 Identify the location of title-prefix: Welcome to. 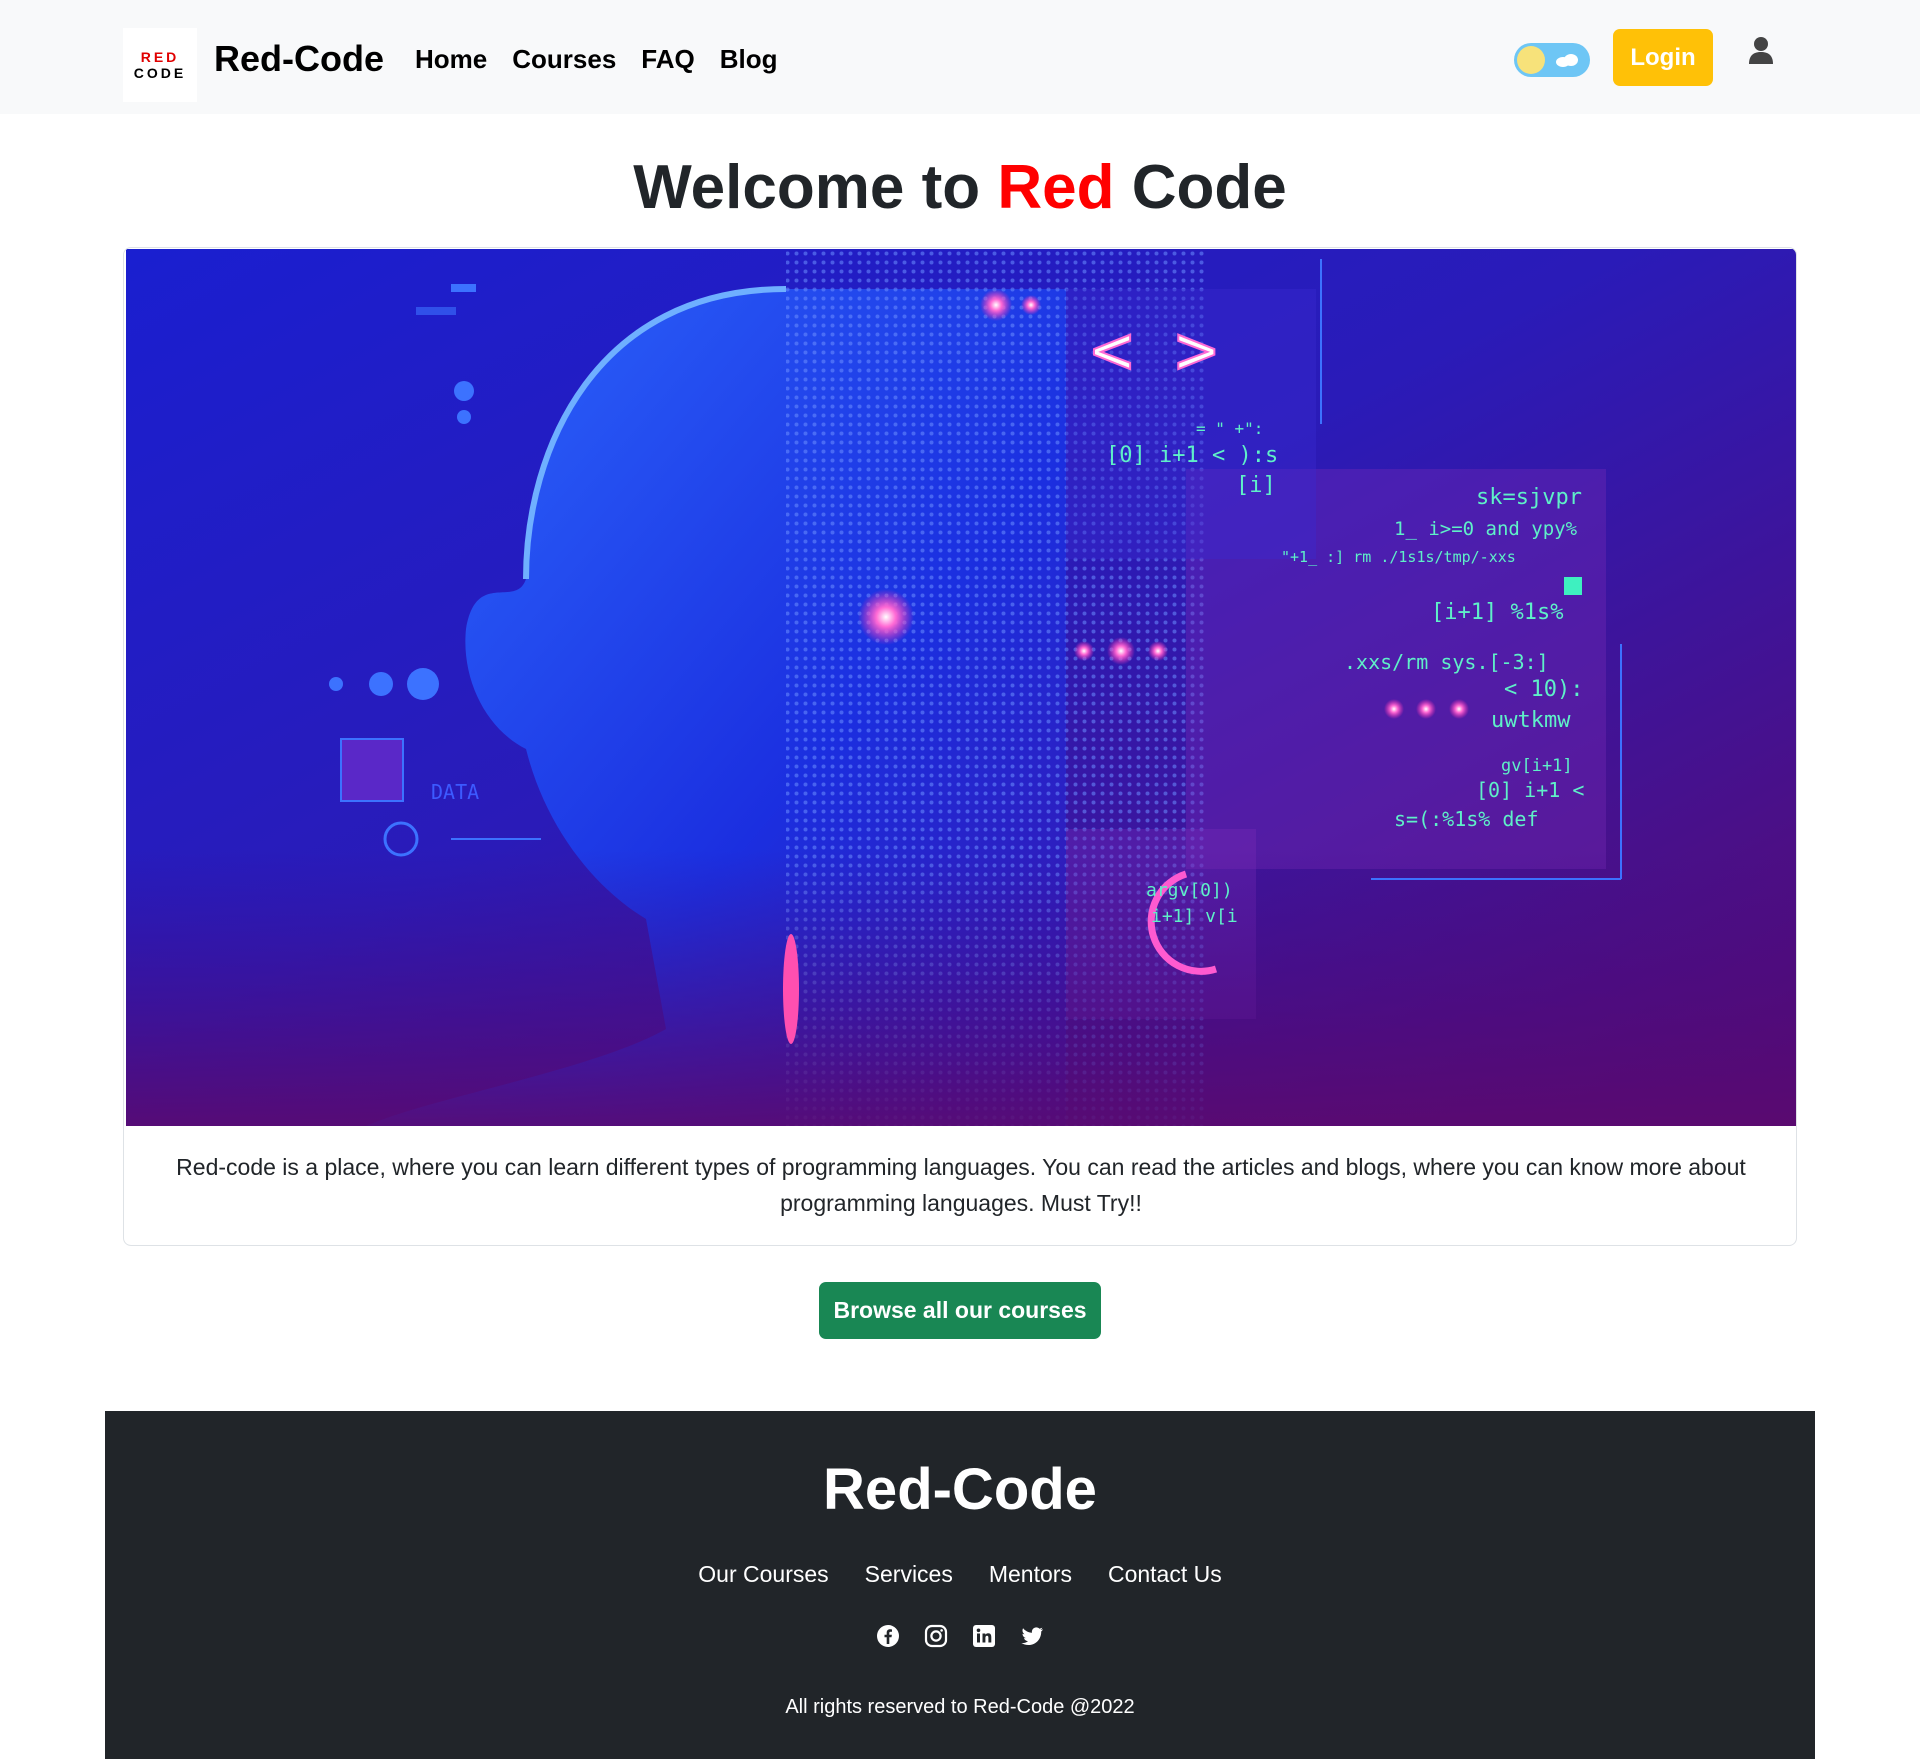
(815, 187).